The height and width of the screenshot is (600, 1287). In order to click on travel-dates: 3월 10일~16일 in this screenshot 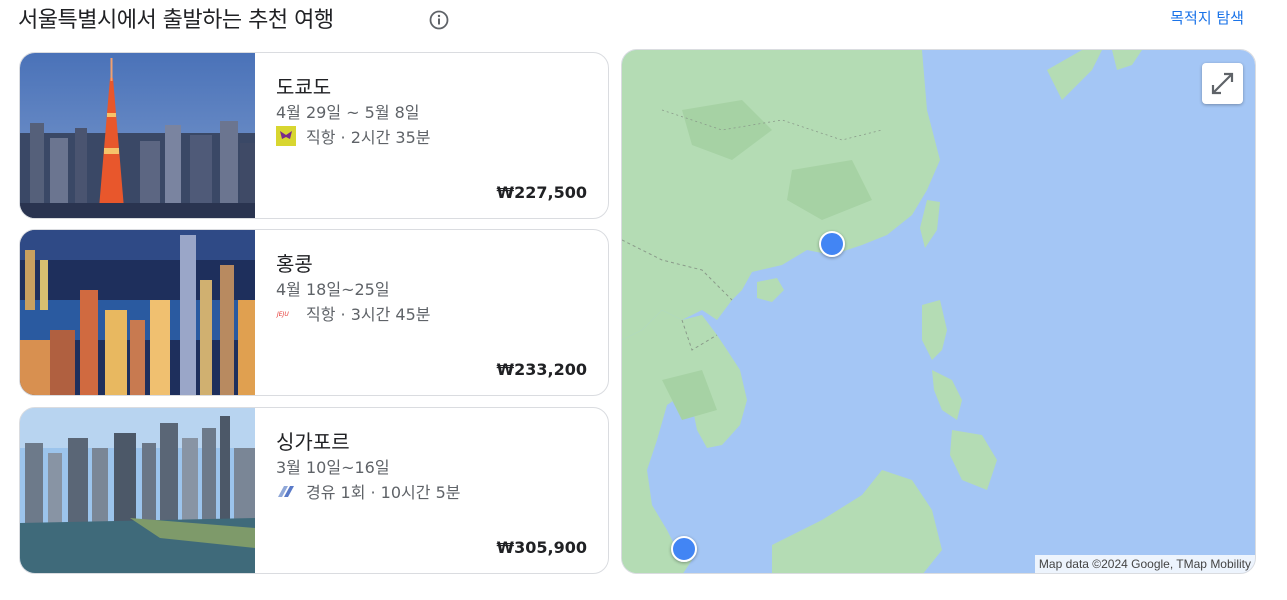, I will do `click(333, 467)`.